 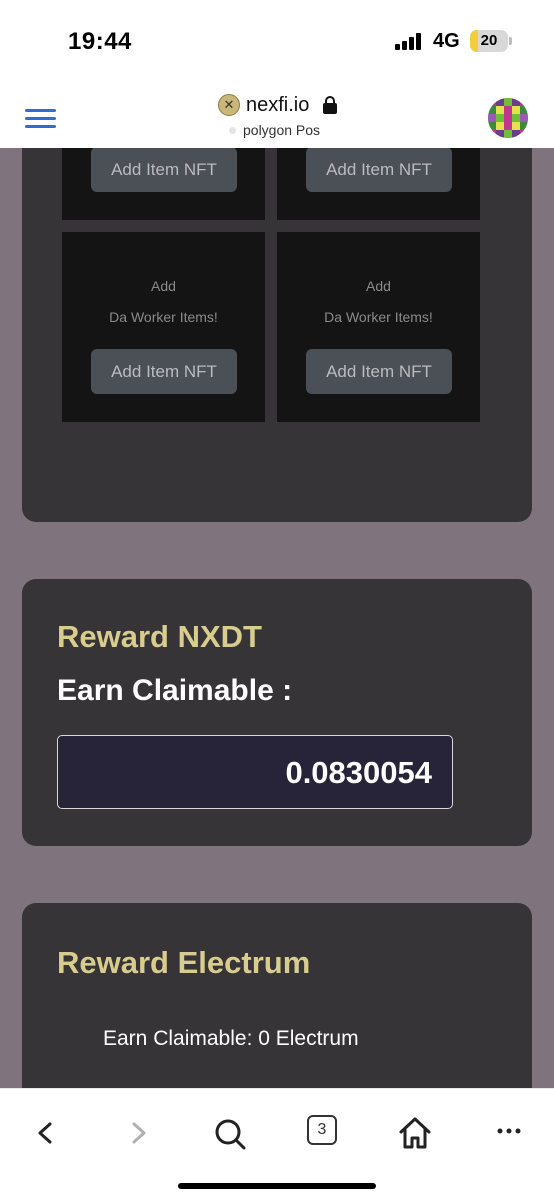 I want to click on network-type: 4G, so click(x=446, y=41).